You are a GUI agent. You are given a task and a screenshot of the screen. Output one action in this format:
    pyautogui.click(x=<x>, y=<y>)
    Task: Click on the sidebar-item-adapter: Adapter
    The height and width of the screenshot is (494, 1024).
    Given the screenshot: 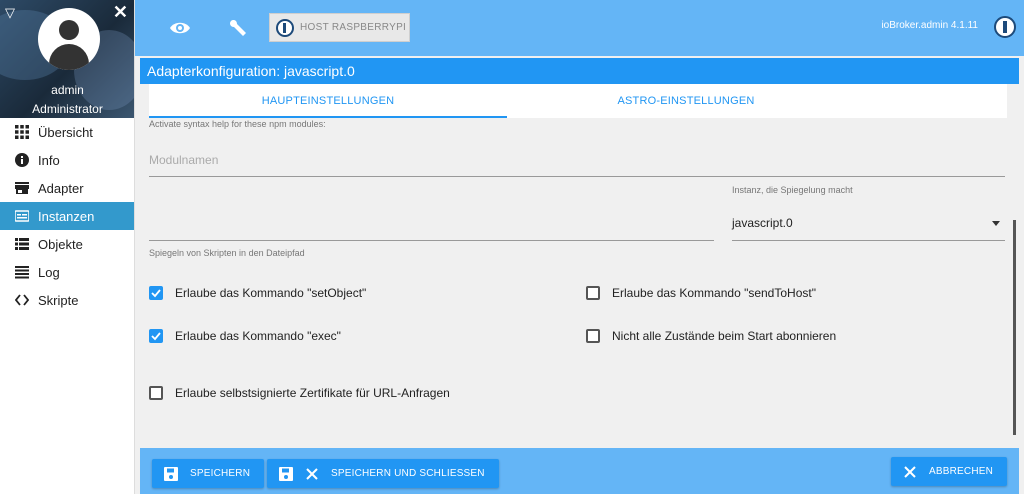 What is the action you would take?
    pyautogui.click(x=67, y=188)
    